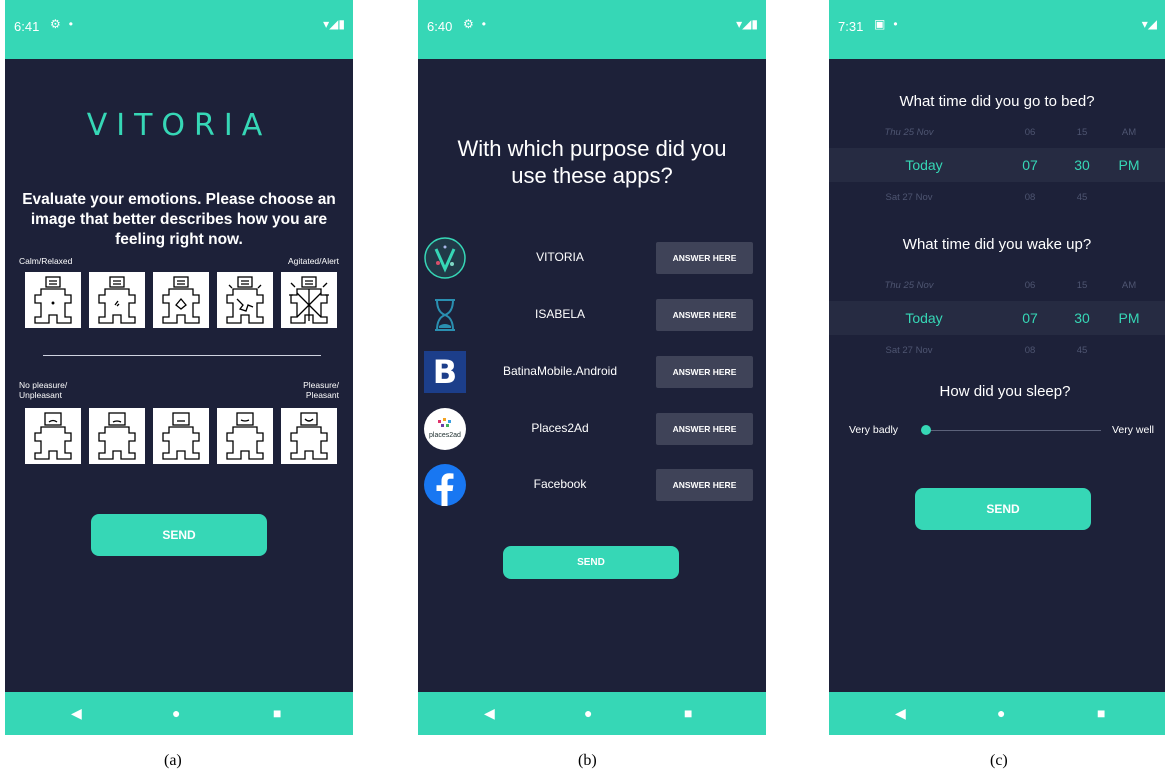  I want to click on signal-battery-icon: ▾◢▮, so click(747, 24).